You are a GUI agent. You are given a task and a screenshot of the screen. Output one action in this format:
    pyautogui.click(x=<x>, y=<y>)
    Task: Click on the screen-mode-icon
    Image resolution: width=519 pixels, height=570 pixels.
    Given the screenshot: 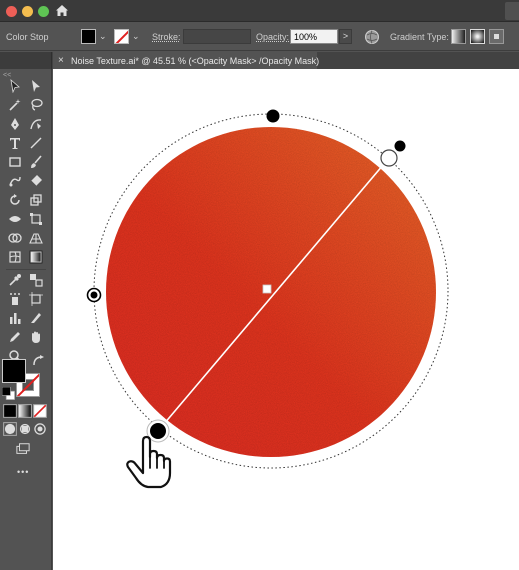 What is the action you would take?
    pyautogui.click(x=24, y=449)
    